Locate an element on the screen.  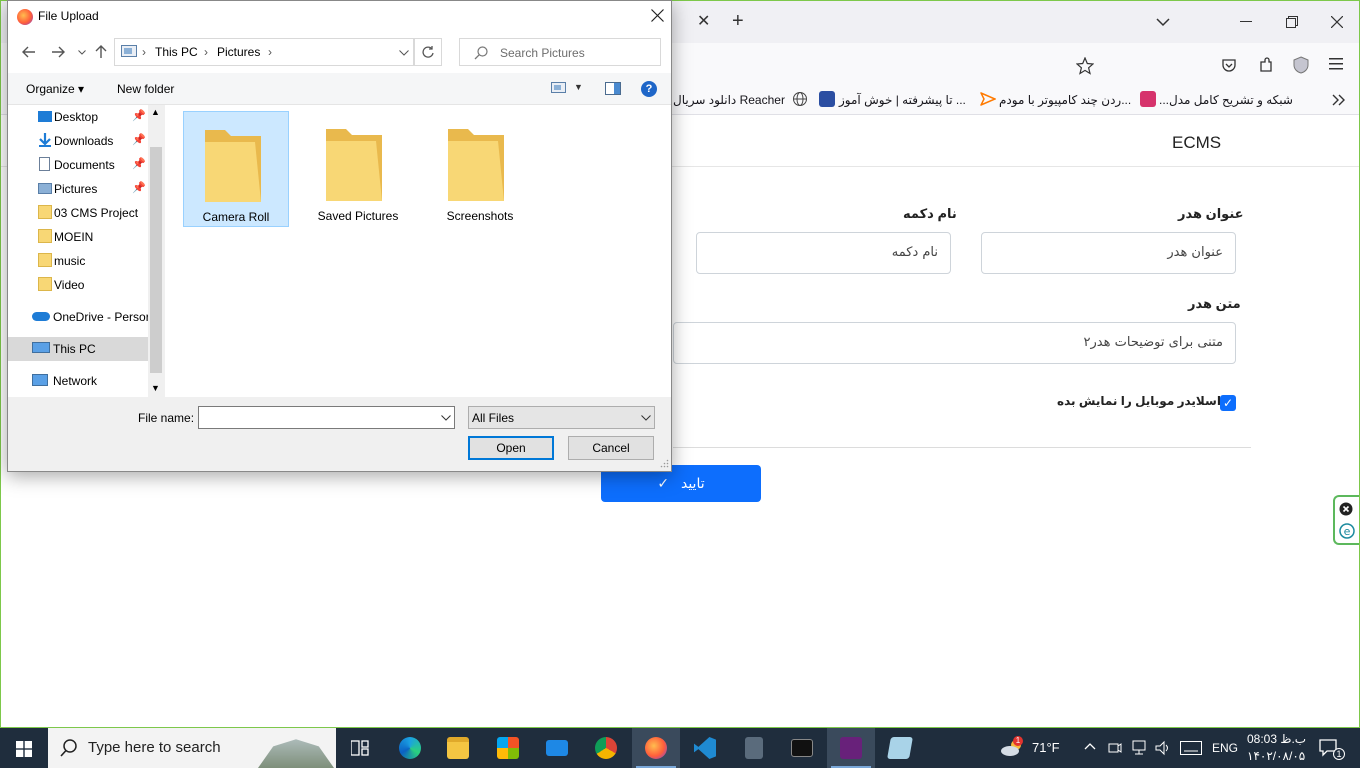
nav-item-documents: Documents 📌 is located at coordinates (78, 165).